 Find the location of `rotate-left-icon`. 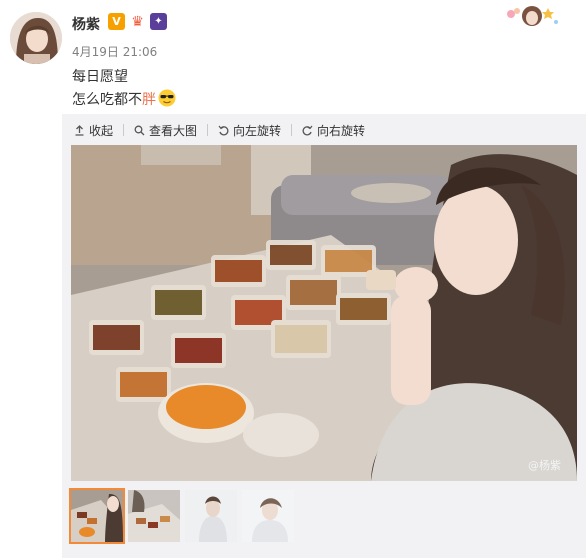

rotate-left-icon is located at coordinates (223, 130).